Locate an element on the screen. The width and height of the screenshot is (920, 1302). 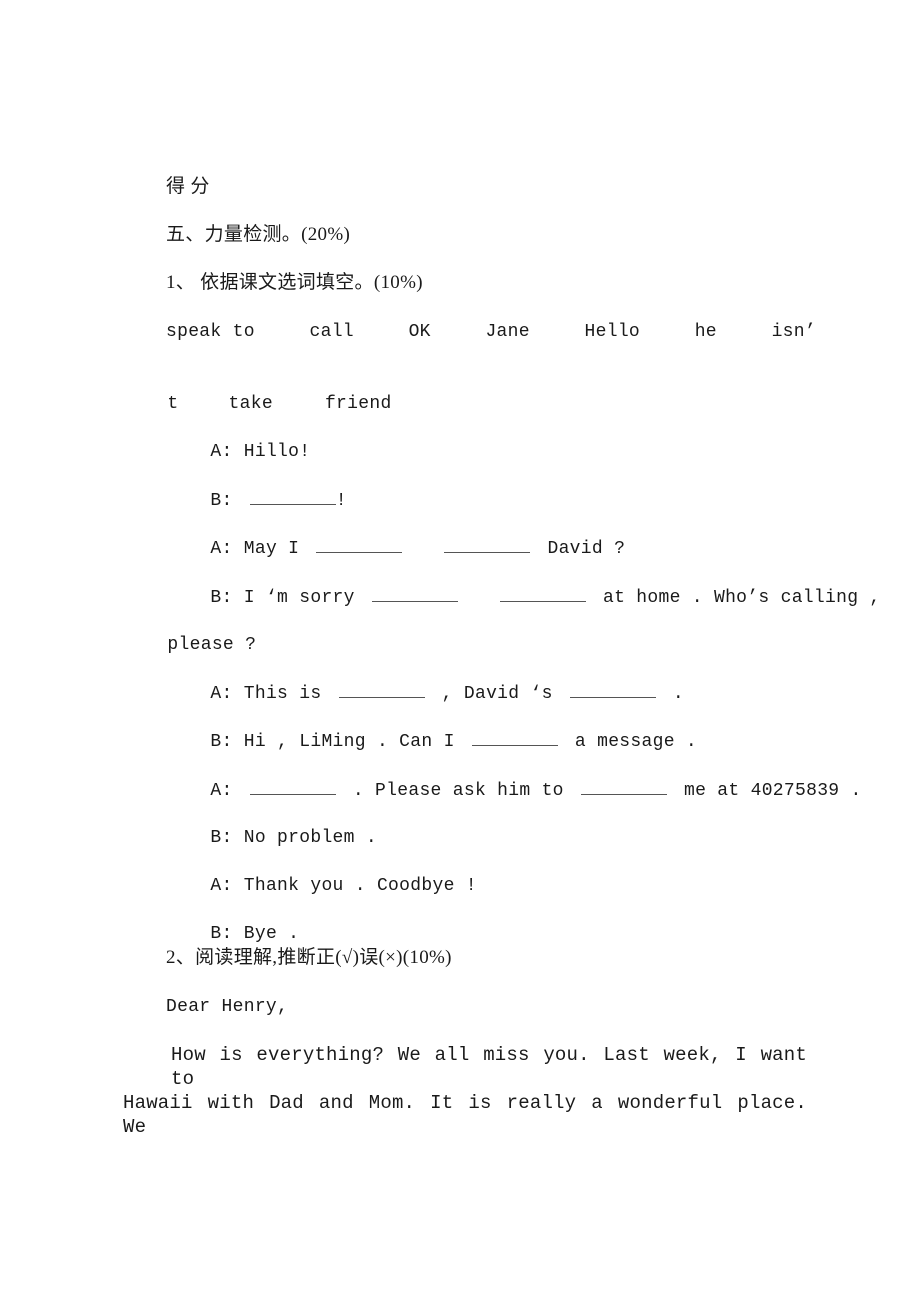
dialogue-text: at home . Who’s calling , is located at coordinates (736, 598).